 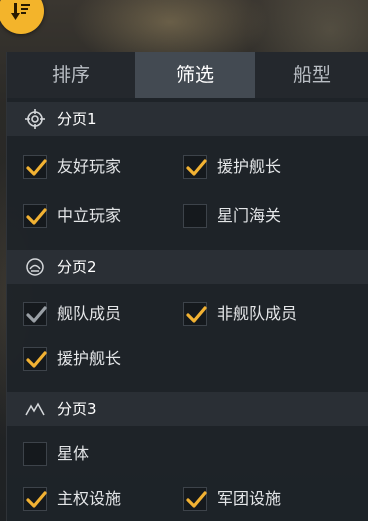 What do you see at coordinates (71, 75) in the screenshot?
I see `tab-sort: 排序` at bounding box center [71, 75].